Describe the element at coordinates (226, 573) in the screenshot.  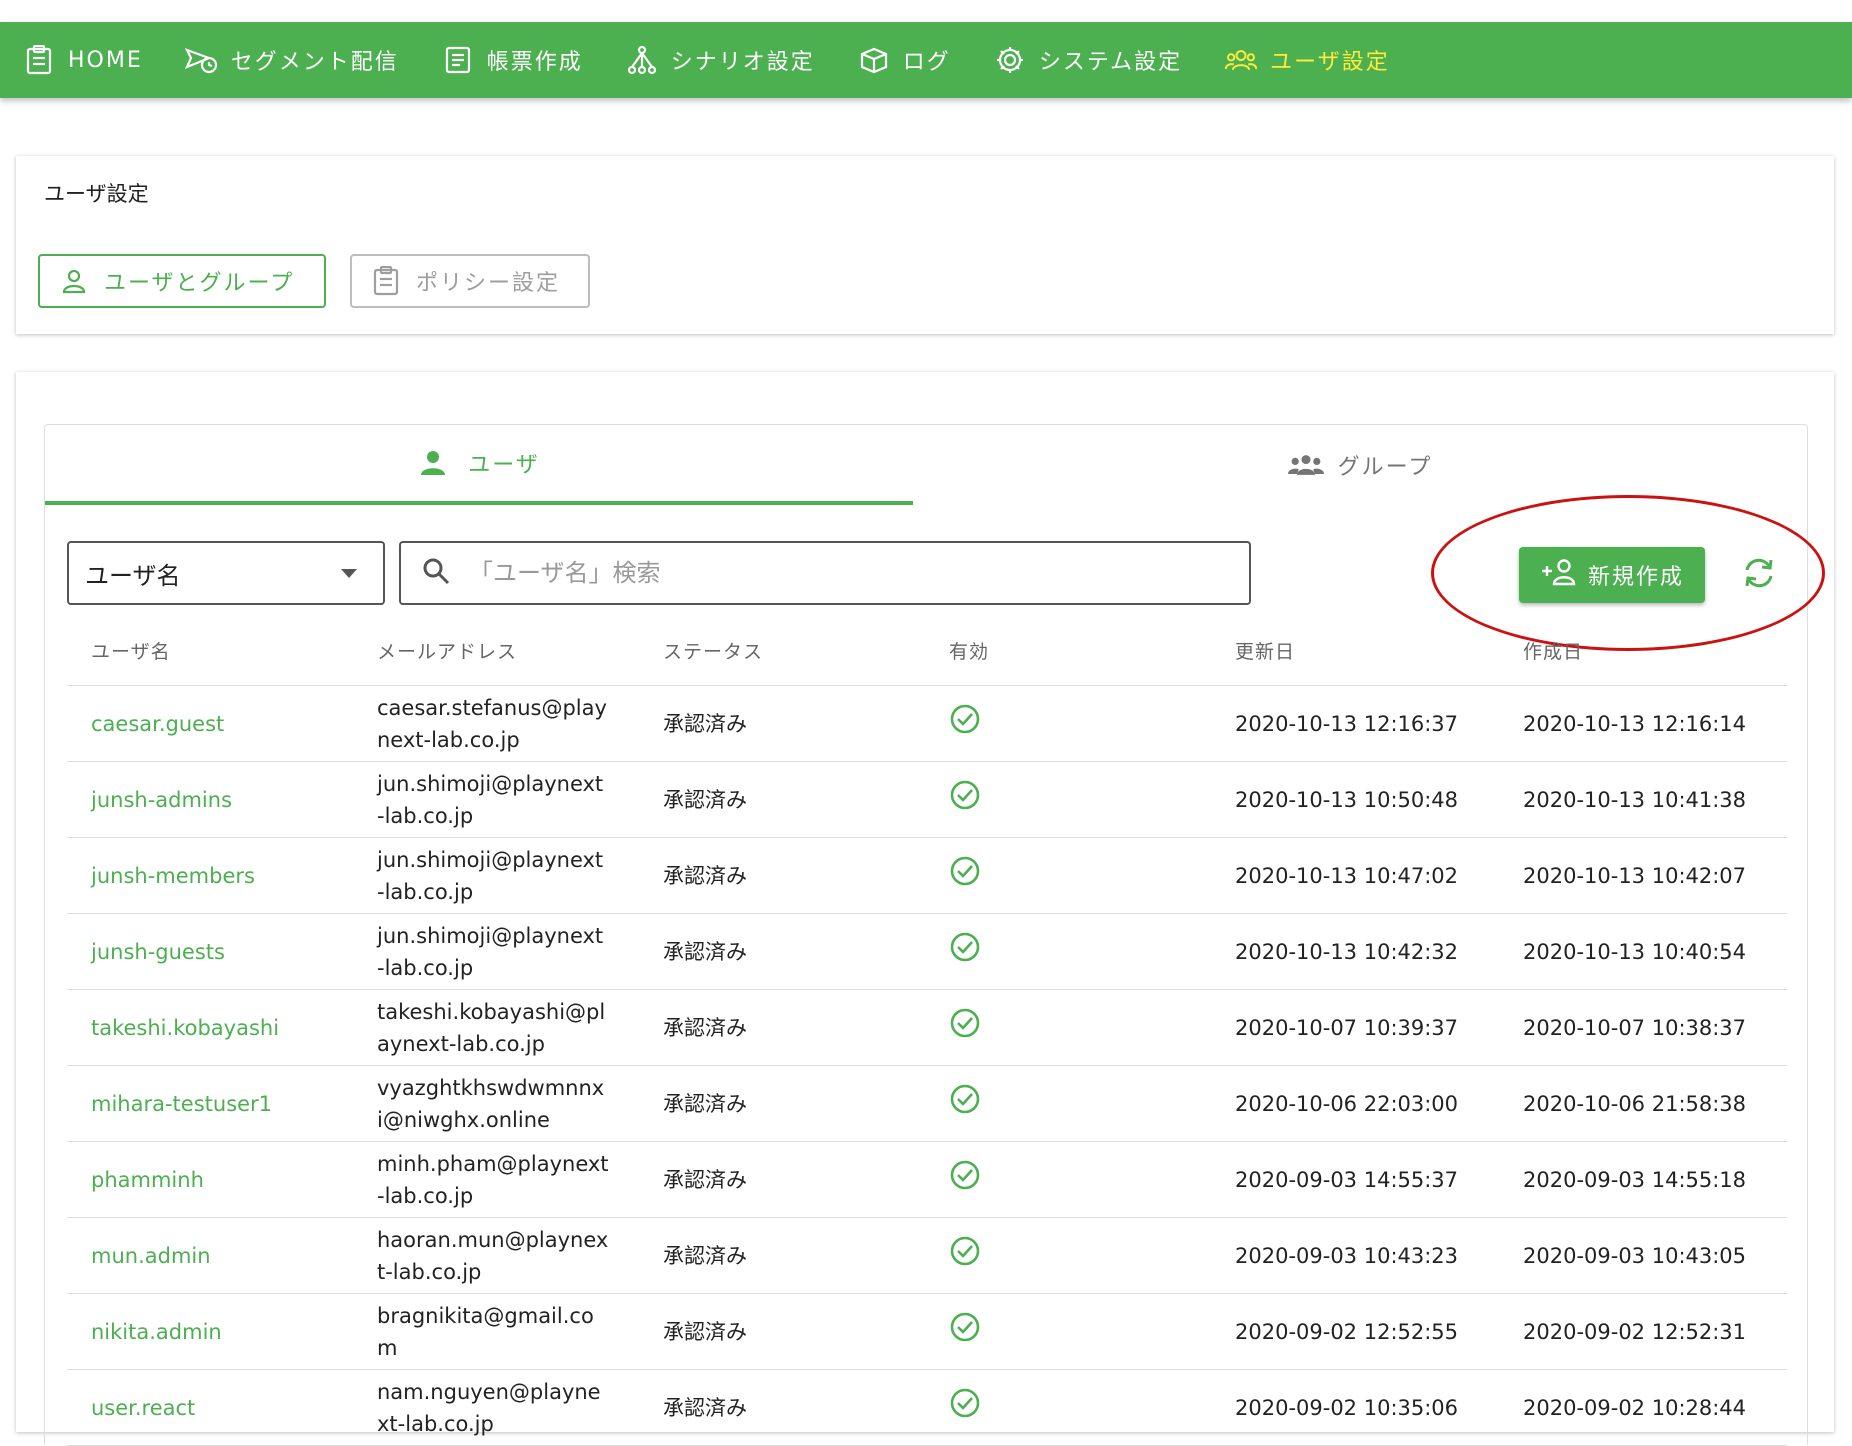
I see `filter-select: ユーザ名` at that location.